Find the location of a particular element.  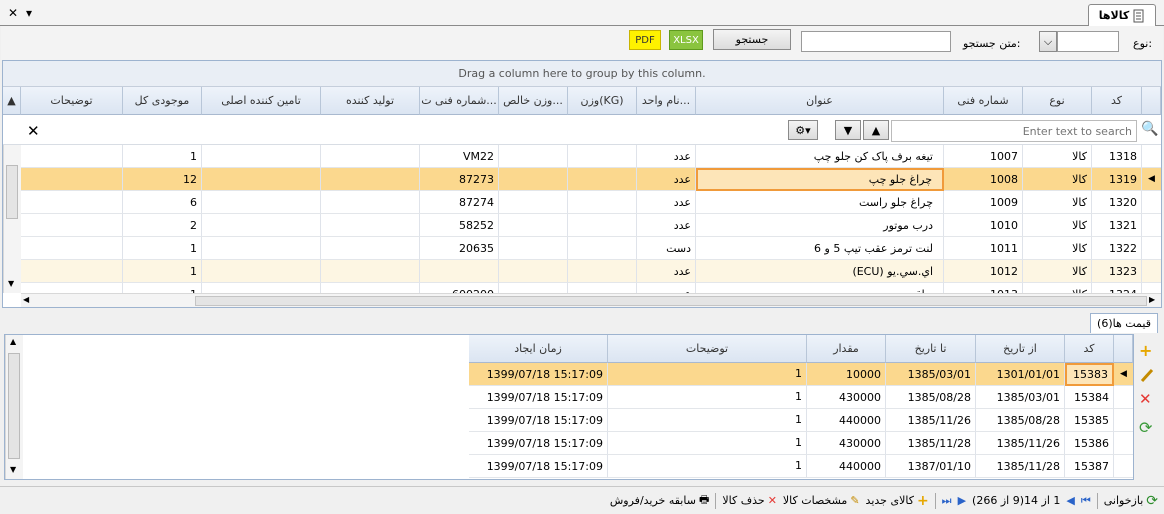

table-cell: 430000 is located at coordinates (846, 397).